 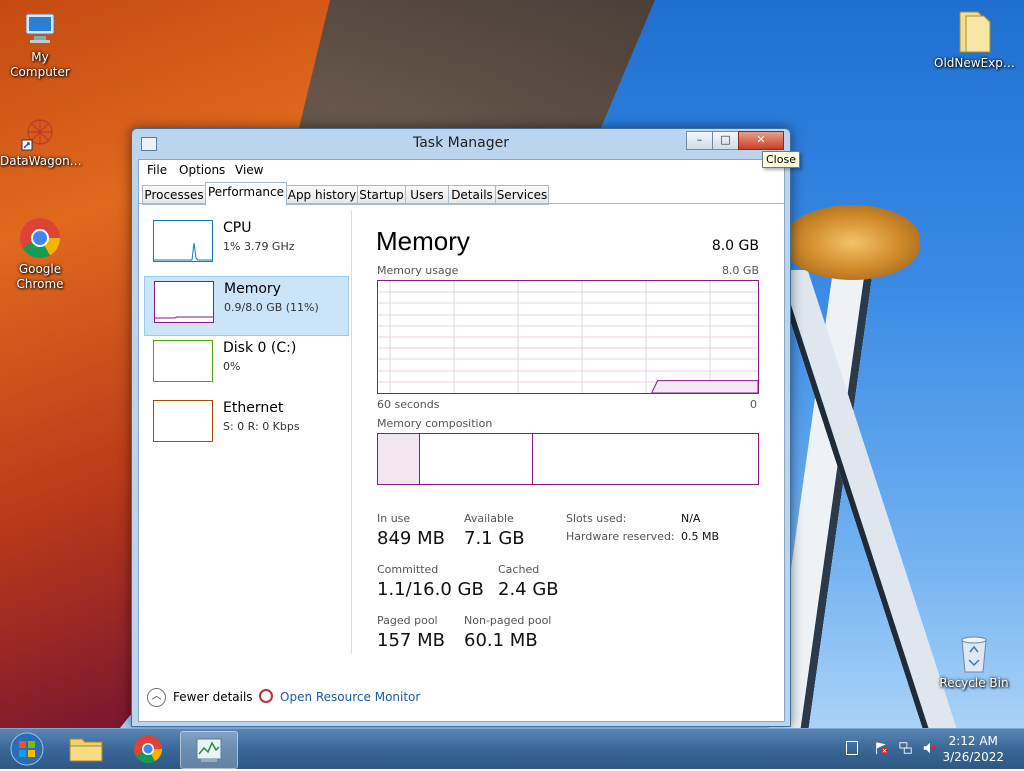 What do you see at coordinates (174, 195) in the screenshot?
I see `tab-processes: Processes` at bounding box center [174, 195].